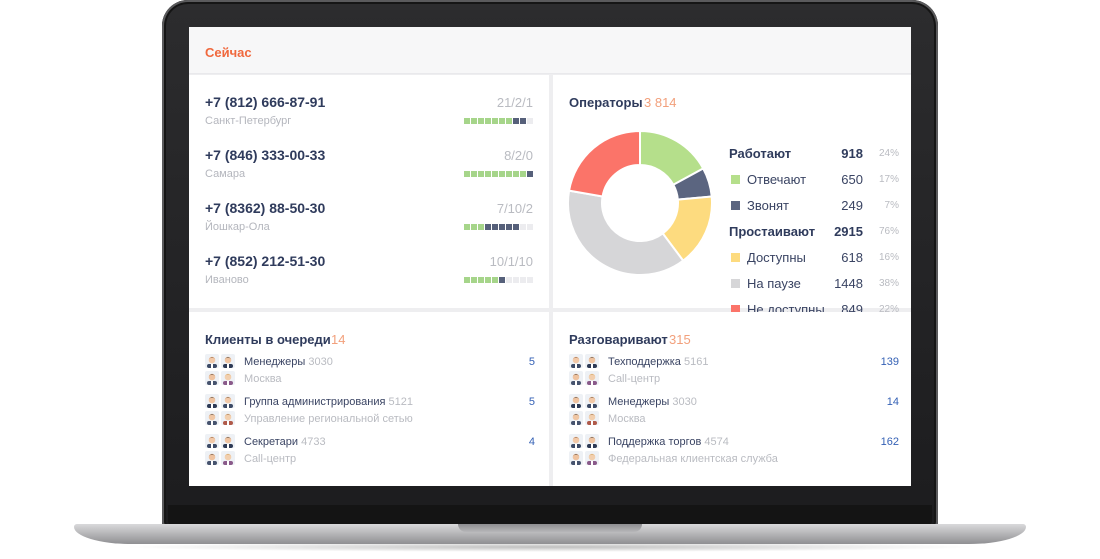 Image resolution: width=1100 pixels, height=559 pixels. What do you see at coordinates (640, 203) in the screenshot?
I see `operators-donut-chart` at bounding box center [640, 203].